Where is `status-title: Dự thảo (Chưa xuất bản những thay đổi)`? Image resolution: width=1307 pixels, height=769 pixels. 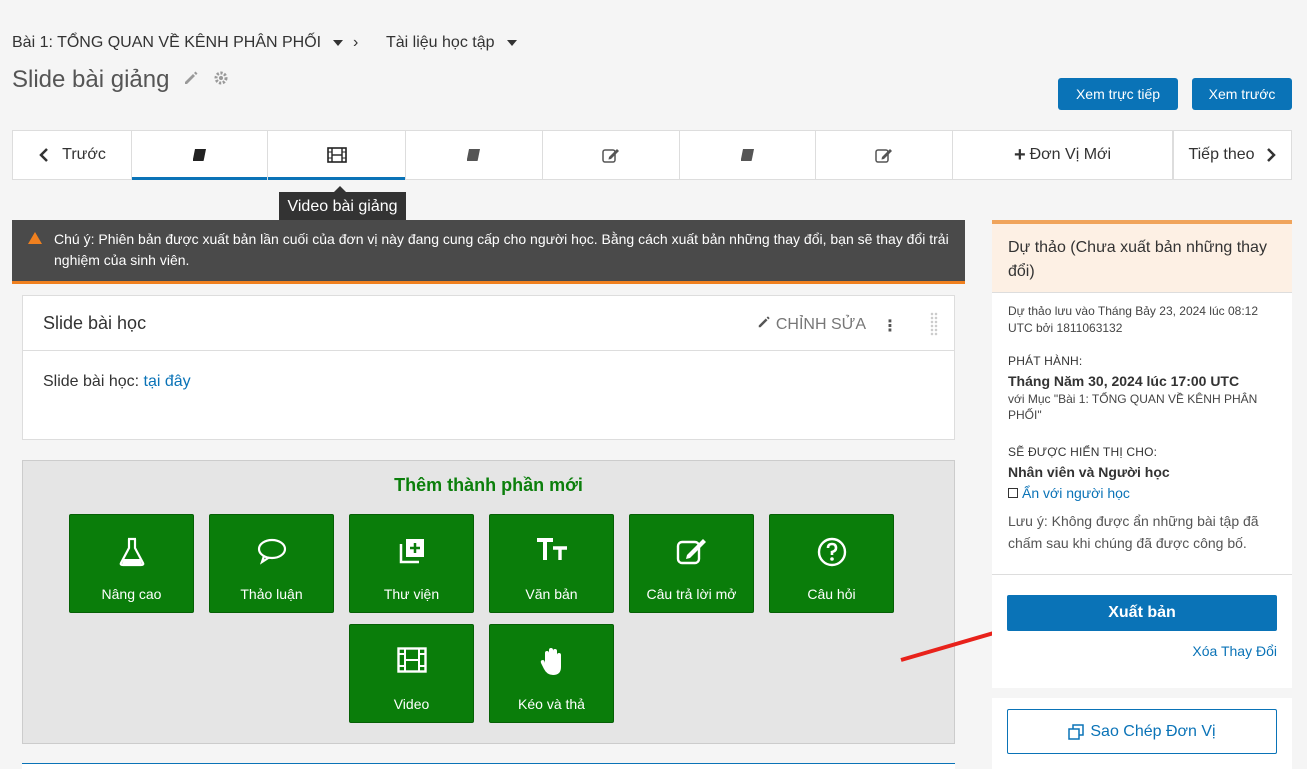
status-title: Dự thảo (Chưa xuất bản những thay đổi) is located at coordinates (1142, 258).